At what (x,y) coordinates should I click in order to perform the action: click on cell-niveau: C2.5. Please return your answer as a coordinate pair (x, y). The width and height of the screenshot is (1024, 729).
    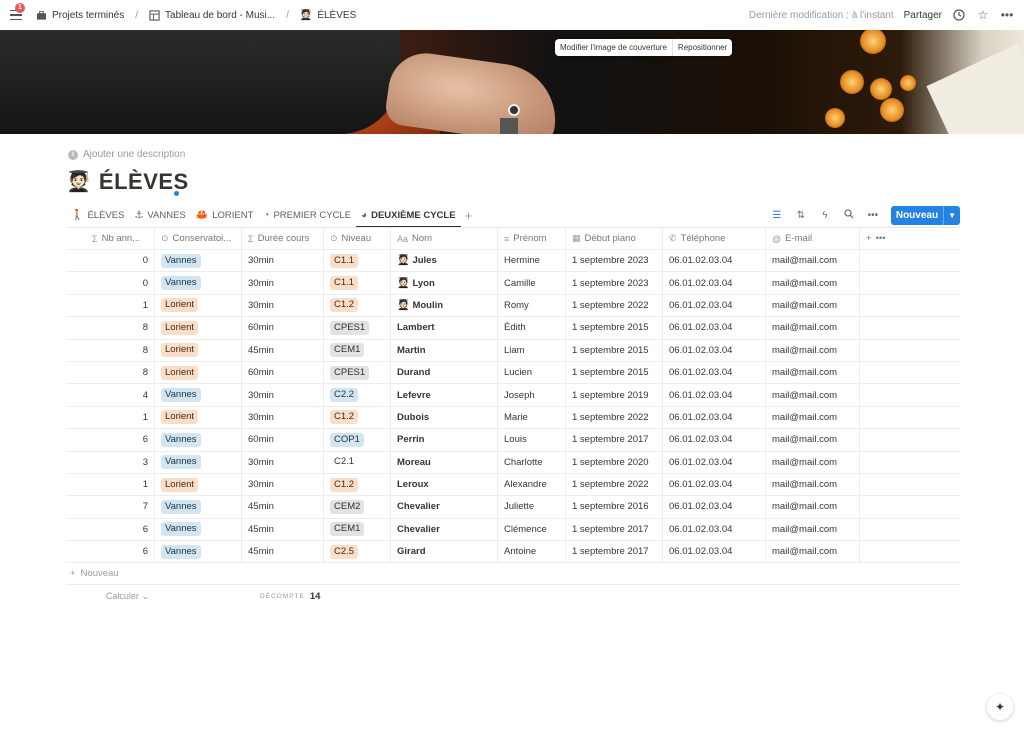
    Looking at the image, I should click on (357, 552).